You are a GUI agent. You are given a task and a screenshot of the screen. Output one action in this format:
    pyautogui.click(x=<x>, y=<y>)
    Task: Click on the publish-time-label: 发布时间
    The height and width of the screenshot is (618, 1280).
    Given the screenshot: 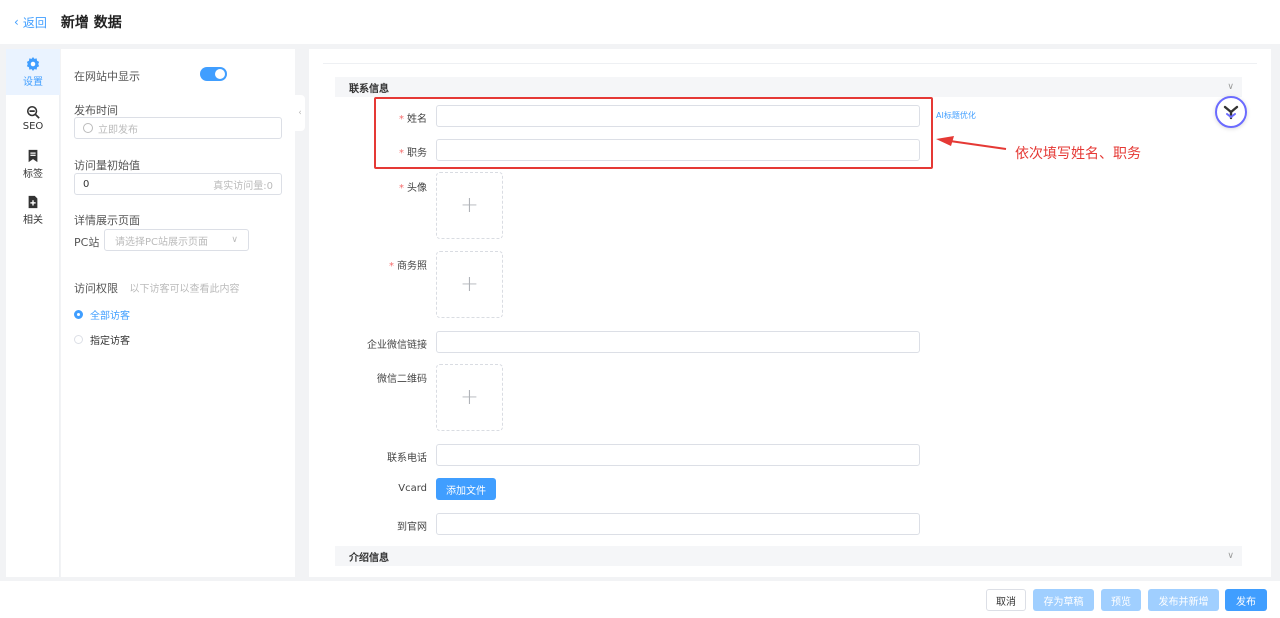 What is the action you would take?
    pyautogui.click(x=96, y=110)
    